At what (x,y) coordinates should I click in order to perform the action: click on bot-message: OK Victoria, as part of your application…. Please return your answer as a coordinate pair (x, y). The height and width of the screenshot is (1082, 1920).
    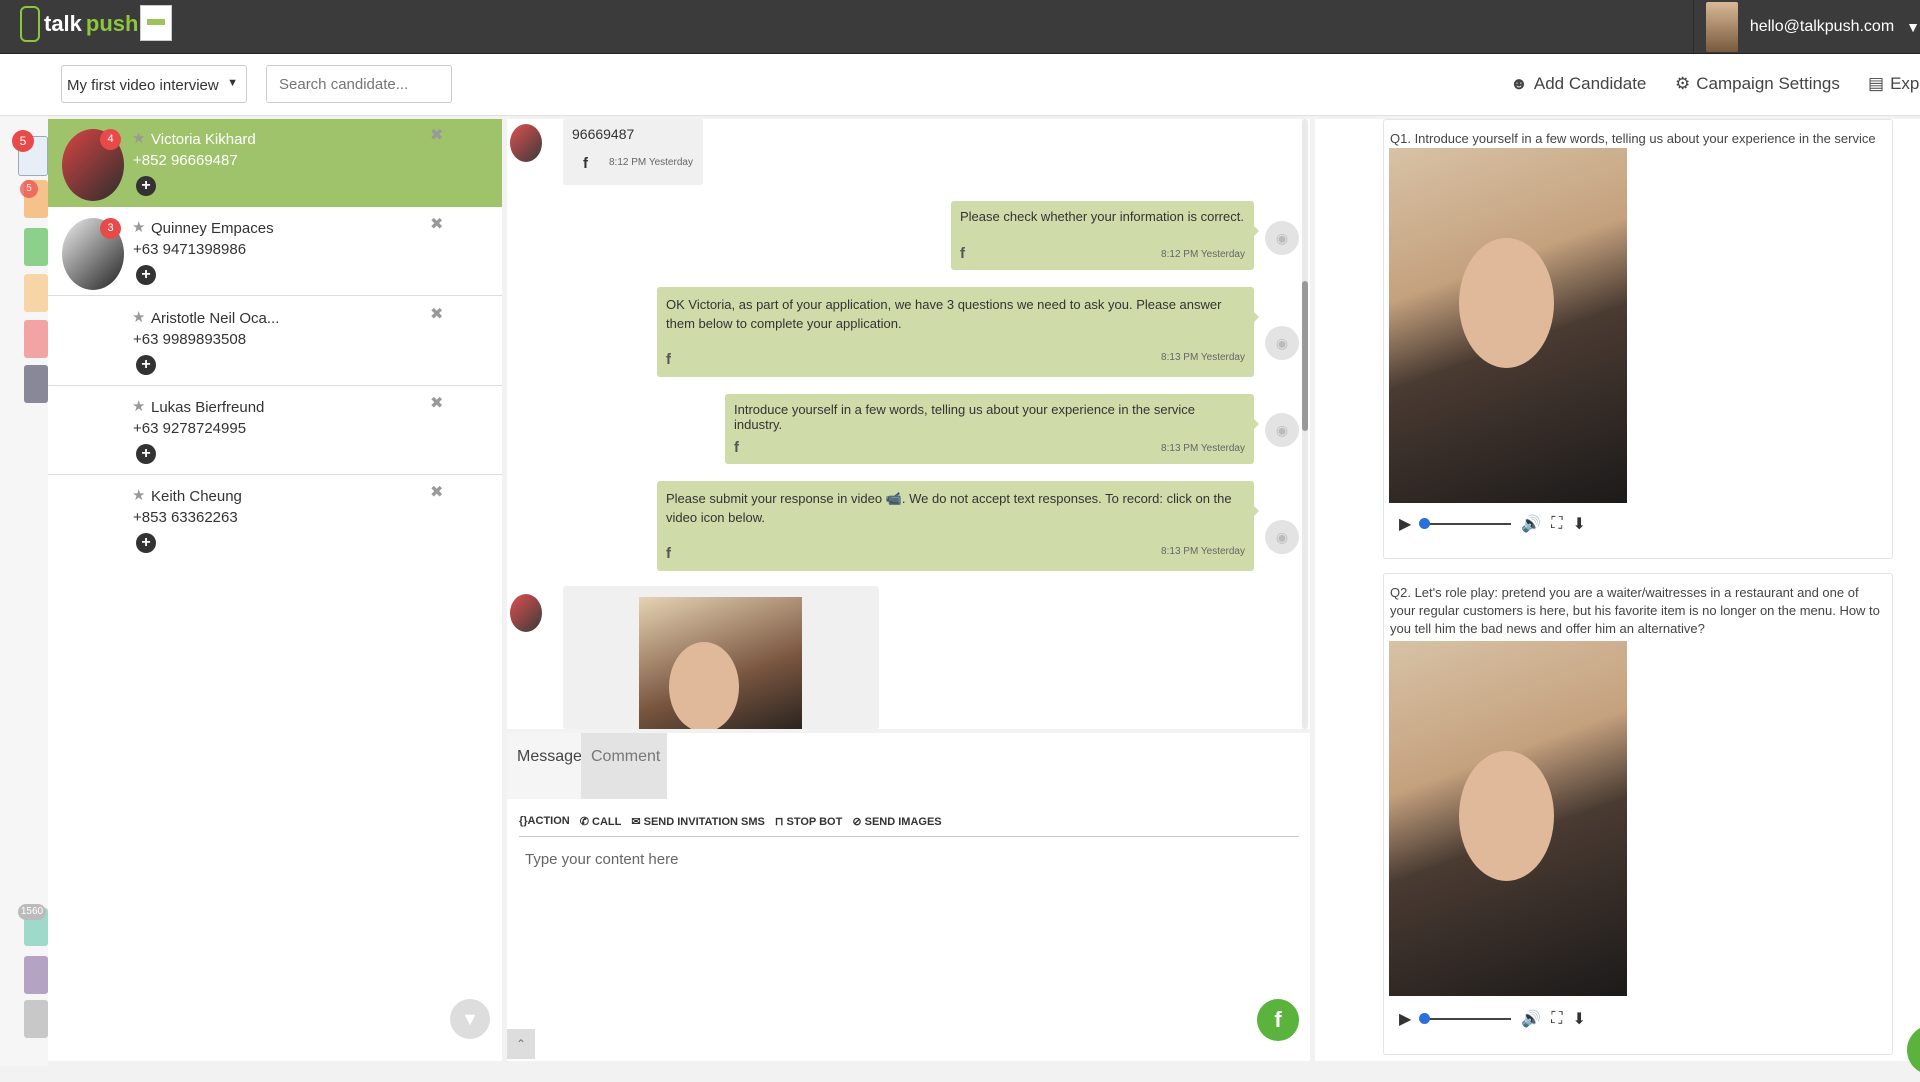
    Looking at the image, I should click on (958, 332).